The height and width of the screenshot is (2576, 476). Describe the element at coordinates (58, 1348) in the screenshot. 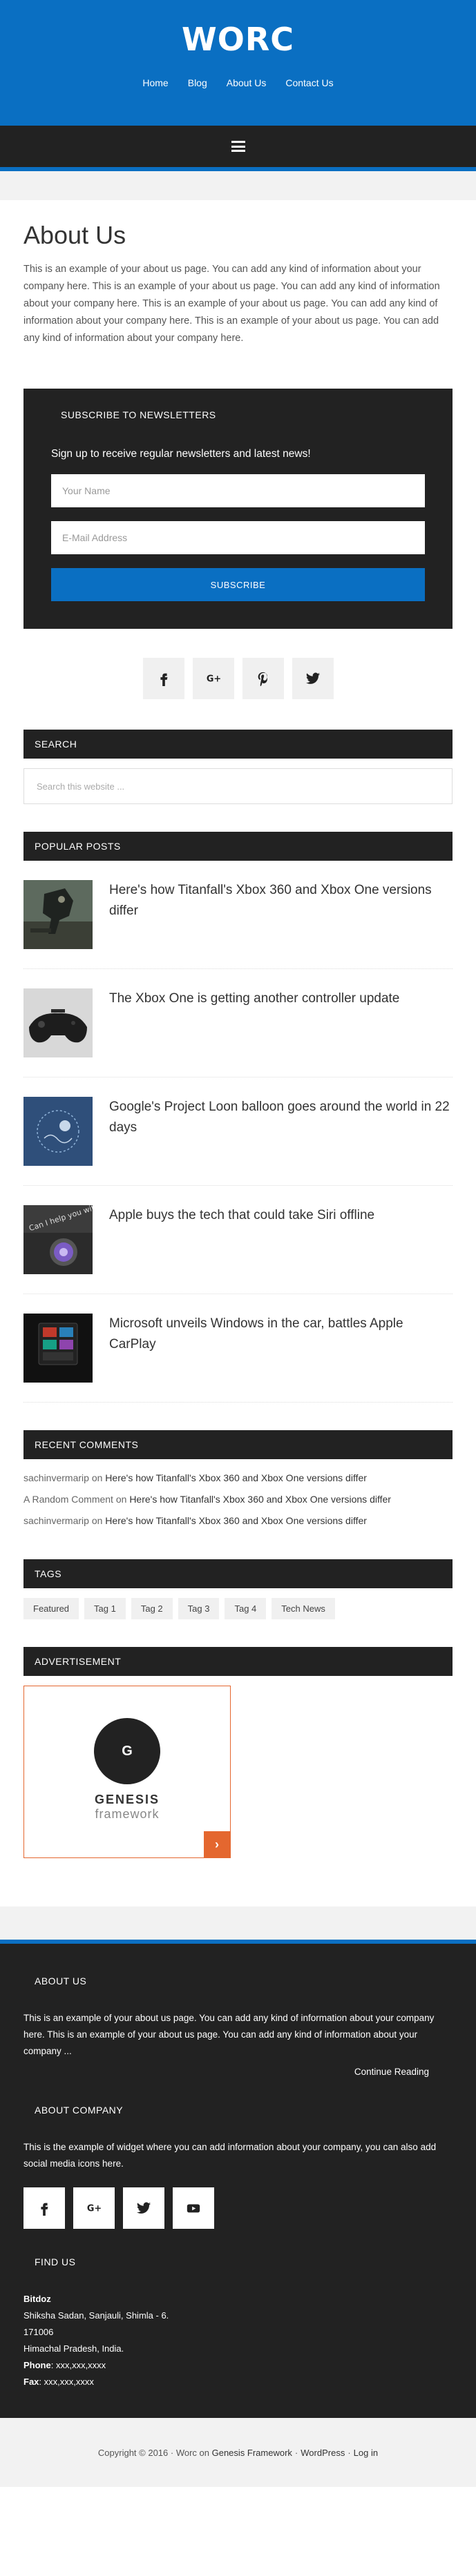

I see `post-thumbnail-car` at that location.